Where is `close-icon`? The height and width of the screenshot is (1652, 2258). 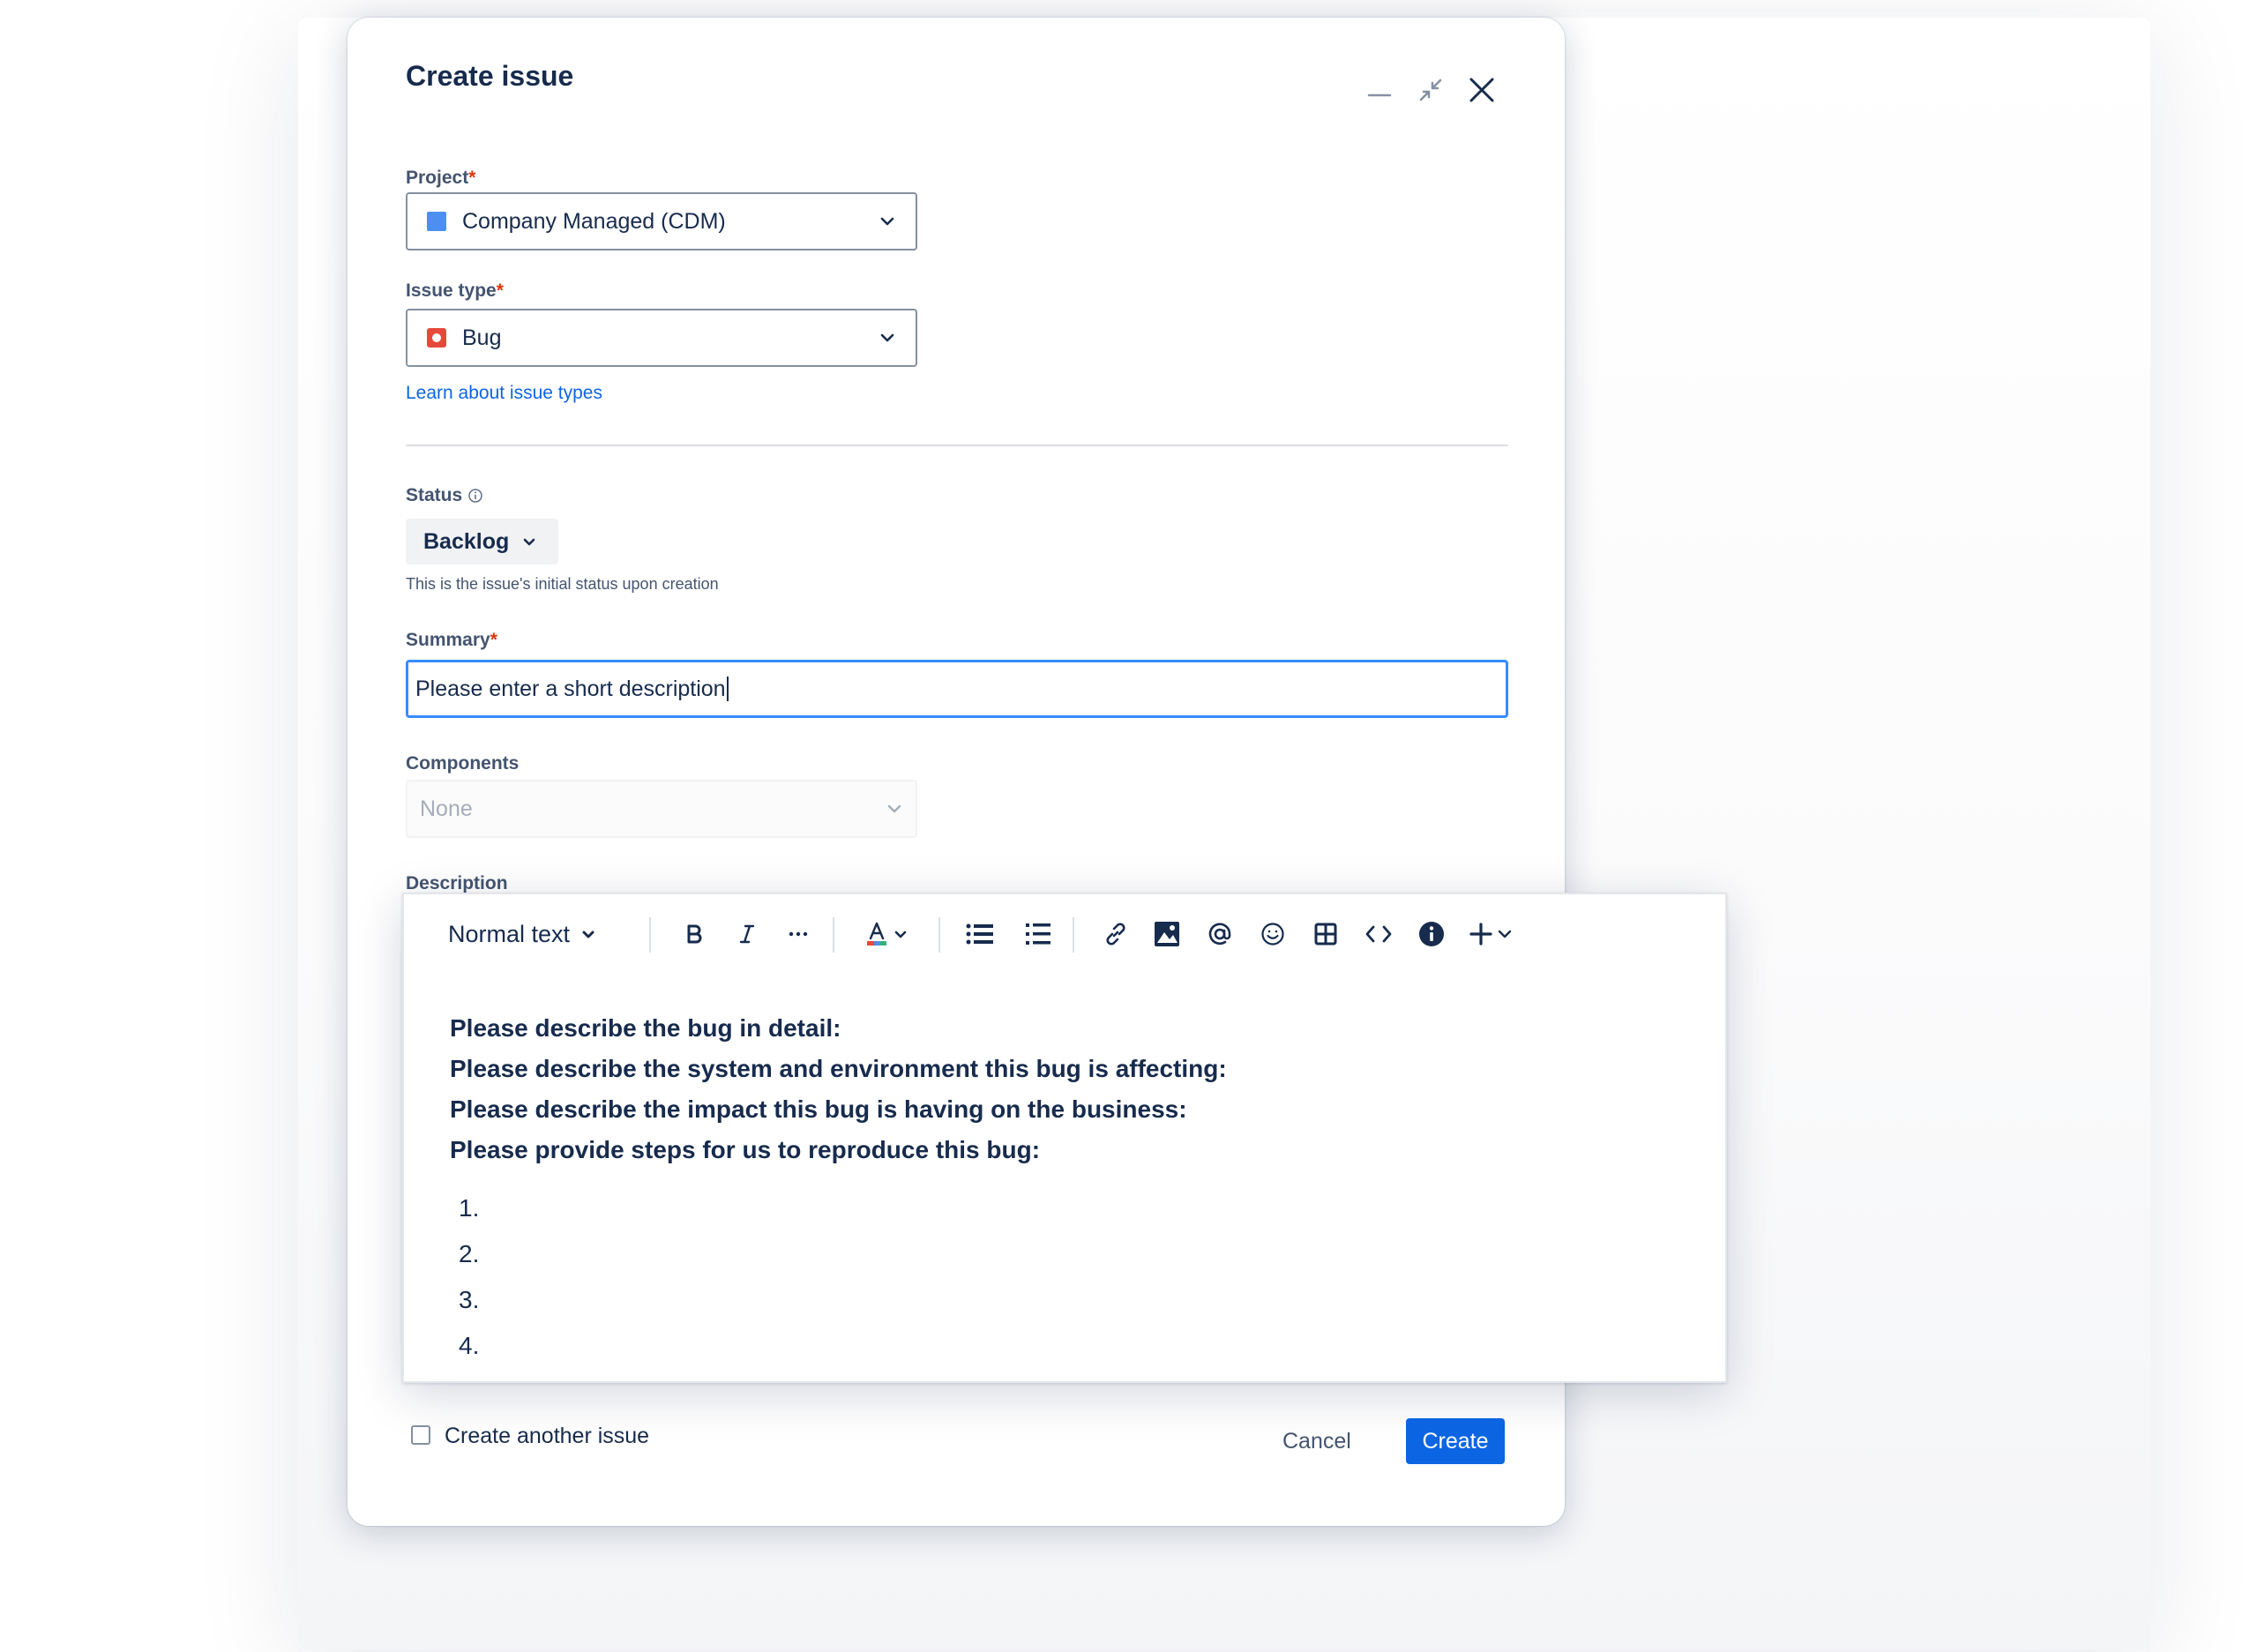 close-icon is located at coordinates (1482, 90).